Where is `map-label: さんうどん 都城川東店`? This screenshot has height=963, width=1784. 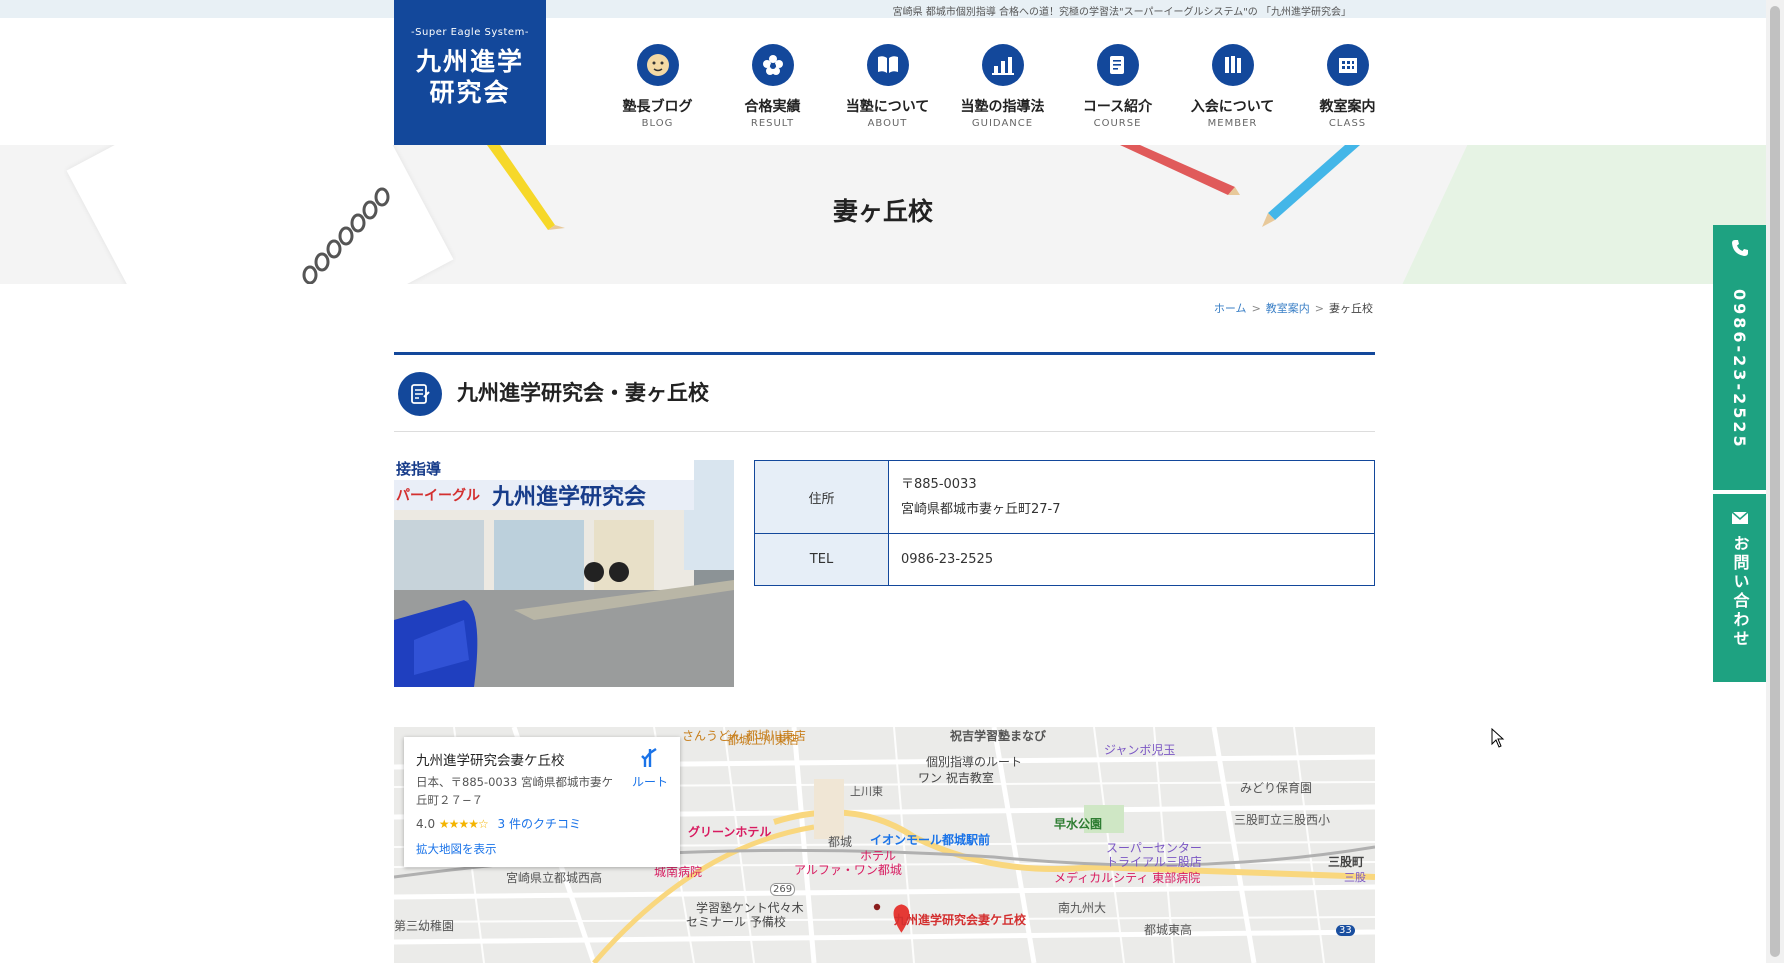
map-label: さんうどん 都城川東店 is located at coordinates (744, 736).